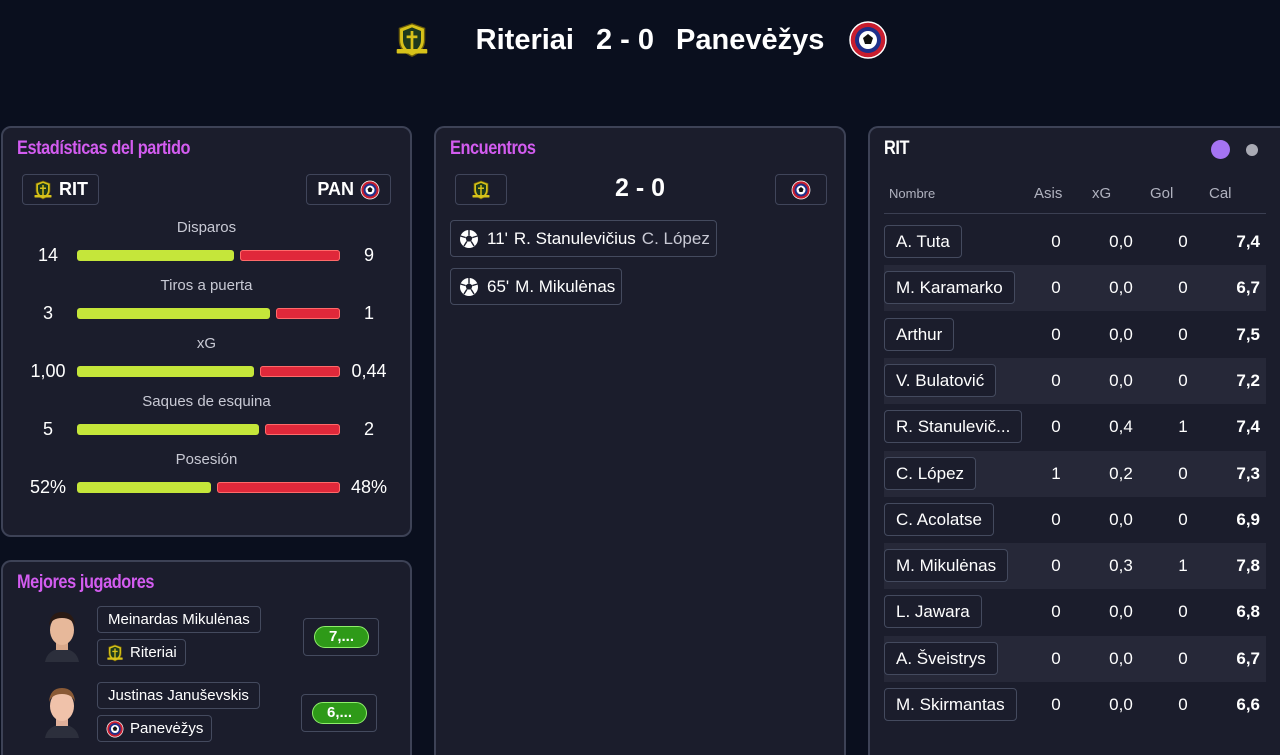  I want to click on lineup-row: R. Stanulevič... 0 0,4 1 7,4, so click(1075, 427).